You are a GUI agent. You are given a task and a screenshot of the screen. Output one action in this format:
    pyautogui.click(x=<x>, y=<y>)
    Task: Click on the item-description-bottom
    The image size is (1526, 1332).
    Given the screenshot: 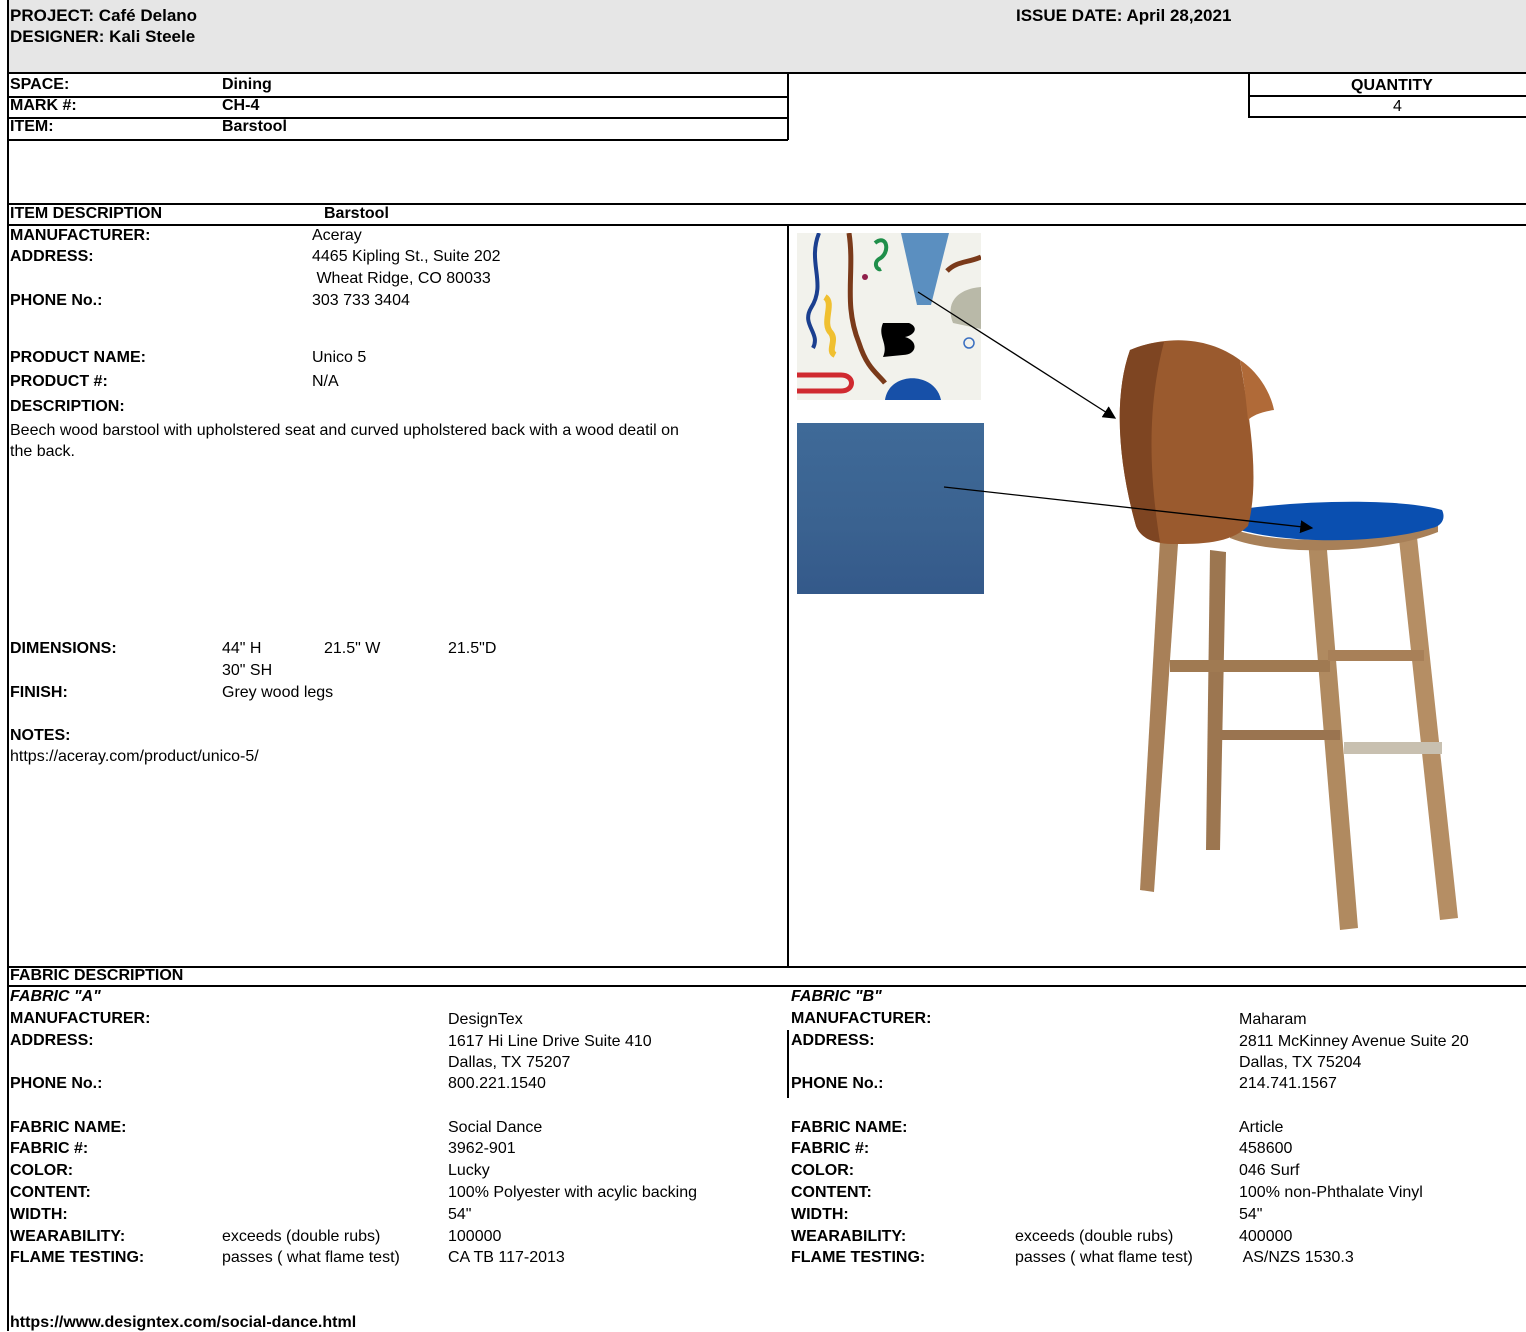 What is the action you would take?
    pyautogui.click(x=766, y=225)
    